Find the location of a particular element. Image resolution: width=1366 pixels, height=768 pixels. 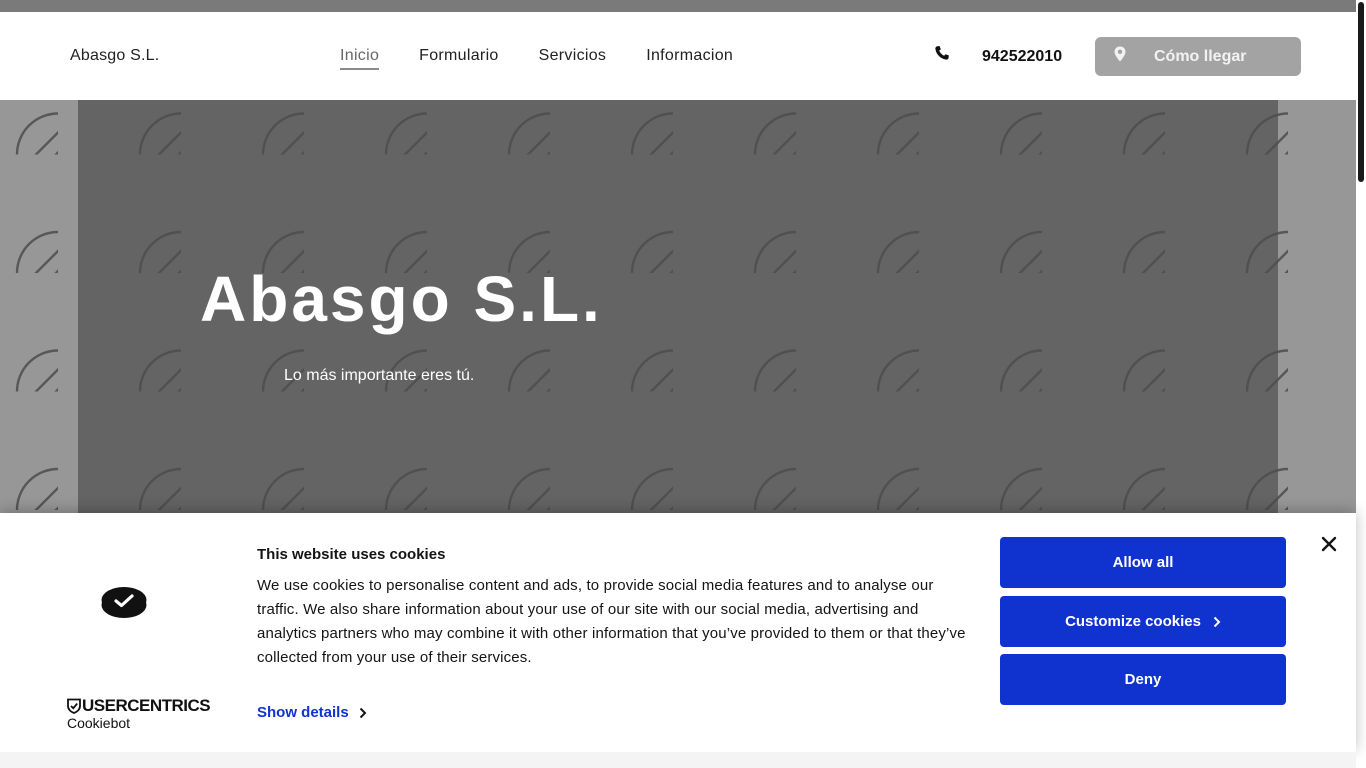

phone-icon is located at coordinates (942, 53).